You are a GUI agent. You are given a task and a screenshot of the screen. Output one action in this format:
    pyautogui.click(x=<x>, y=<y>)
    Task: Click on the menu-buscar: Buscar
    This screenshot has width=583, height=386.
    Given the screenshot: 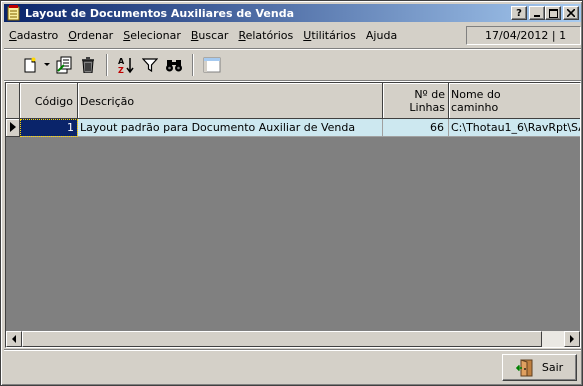 What is the action you would take?
    pyautogui.click(x=210, y=36)
    